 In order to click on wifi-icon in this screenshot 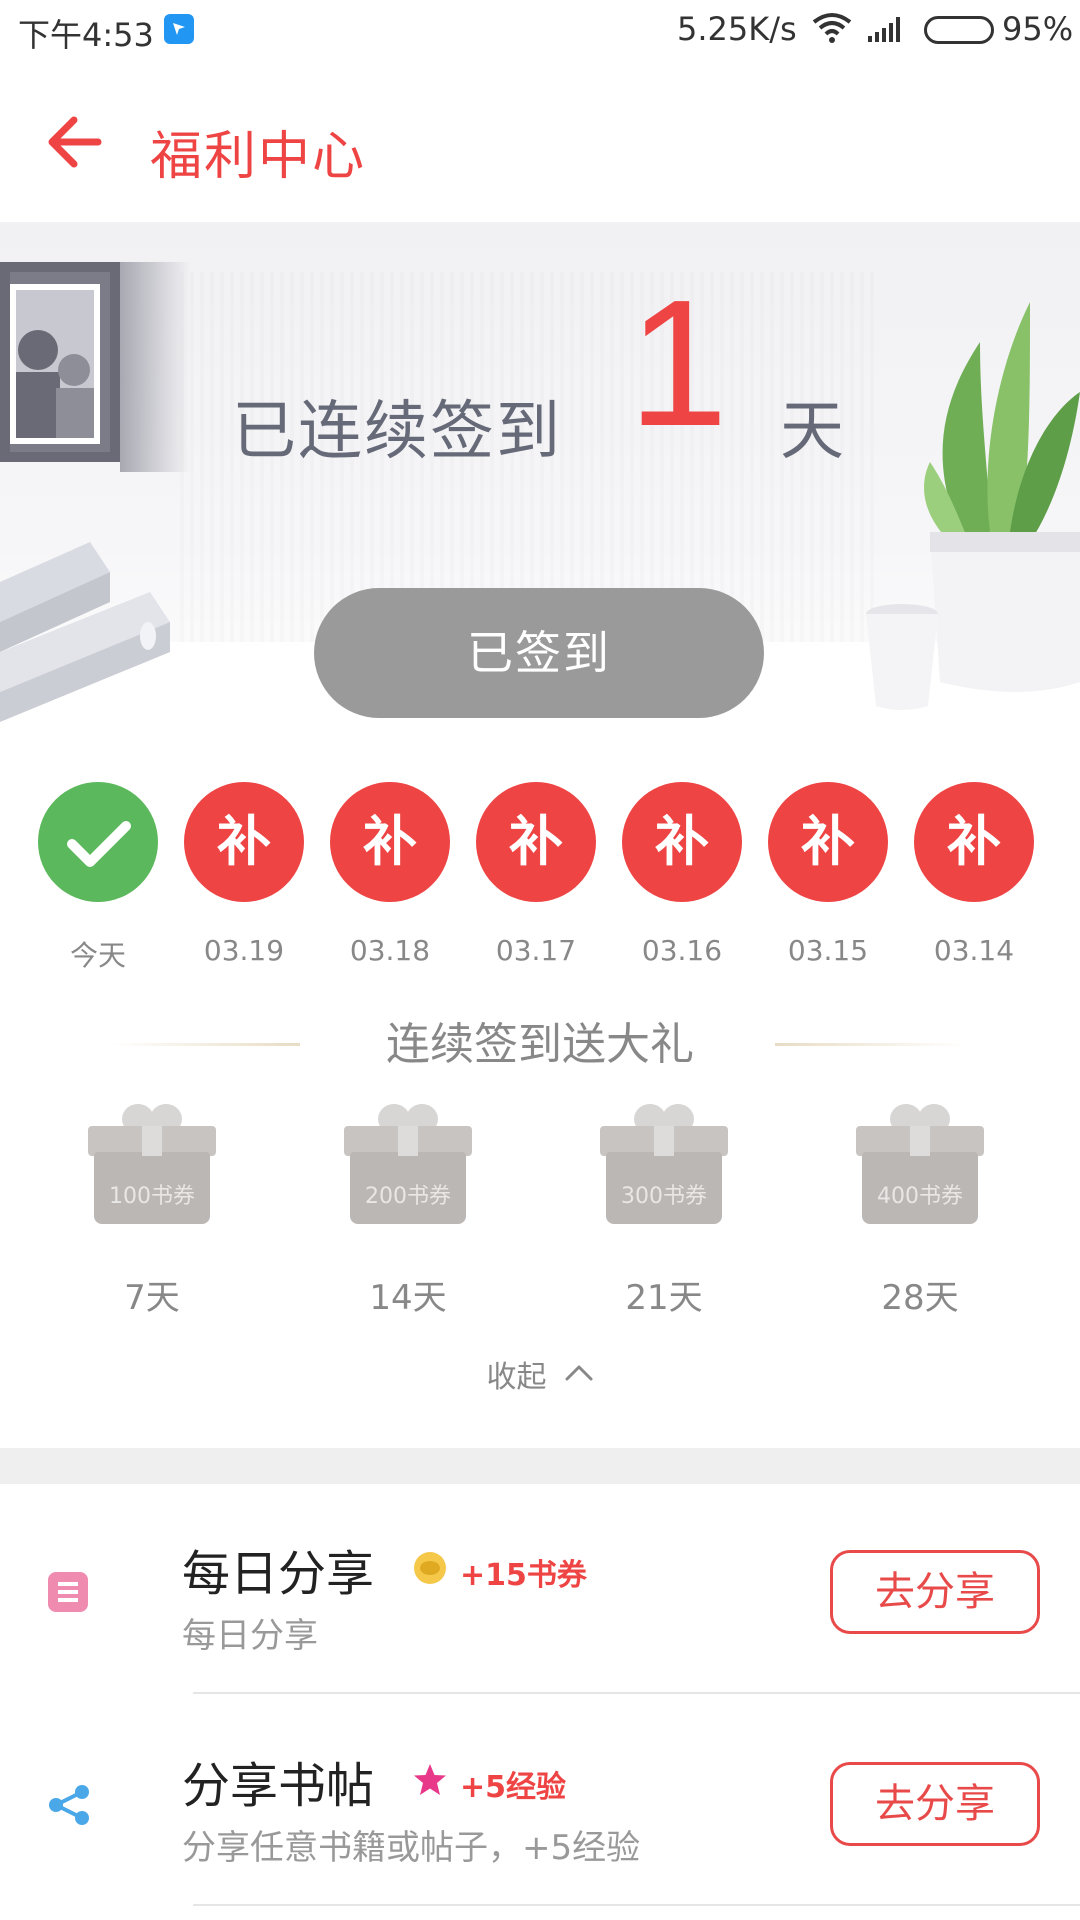, I will do `click(832, 30)`.